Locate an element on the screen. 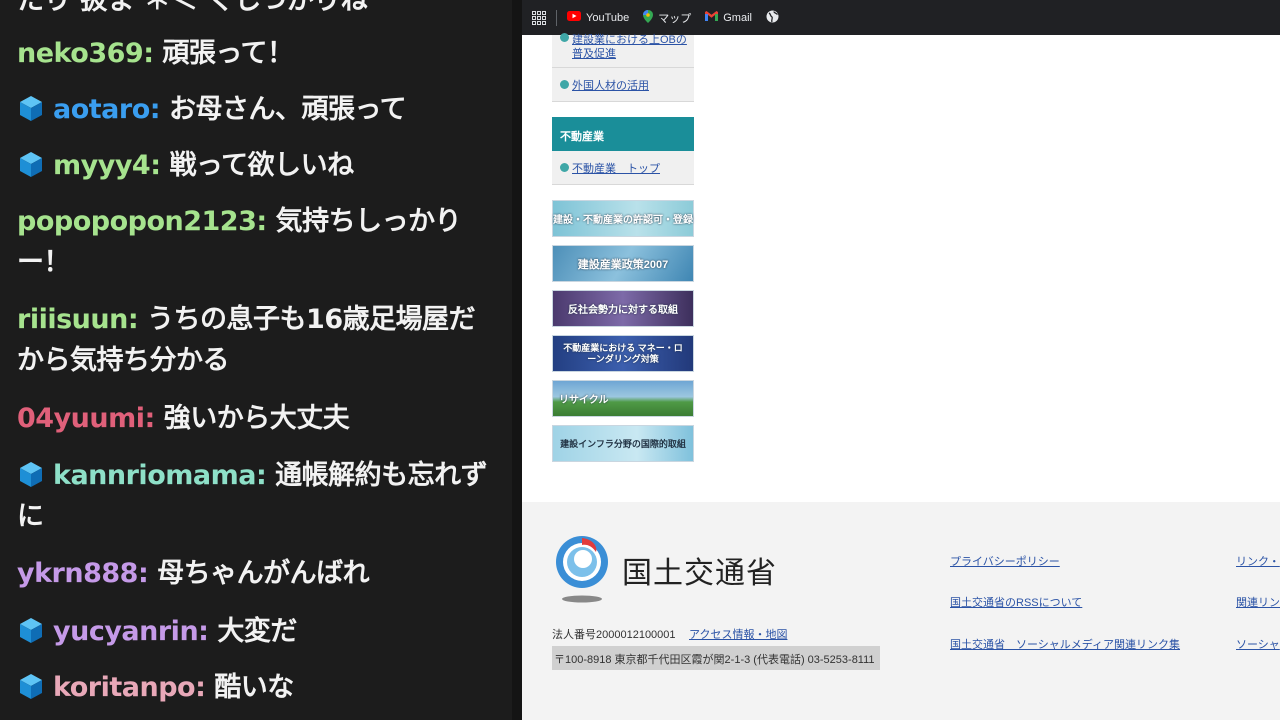 The height and width of the screenshot is (720, 1280). chat-message-text: 頑張って！ is located at coordinates (228, 53).